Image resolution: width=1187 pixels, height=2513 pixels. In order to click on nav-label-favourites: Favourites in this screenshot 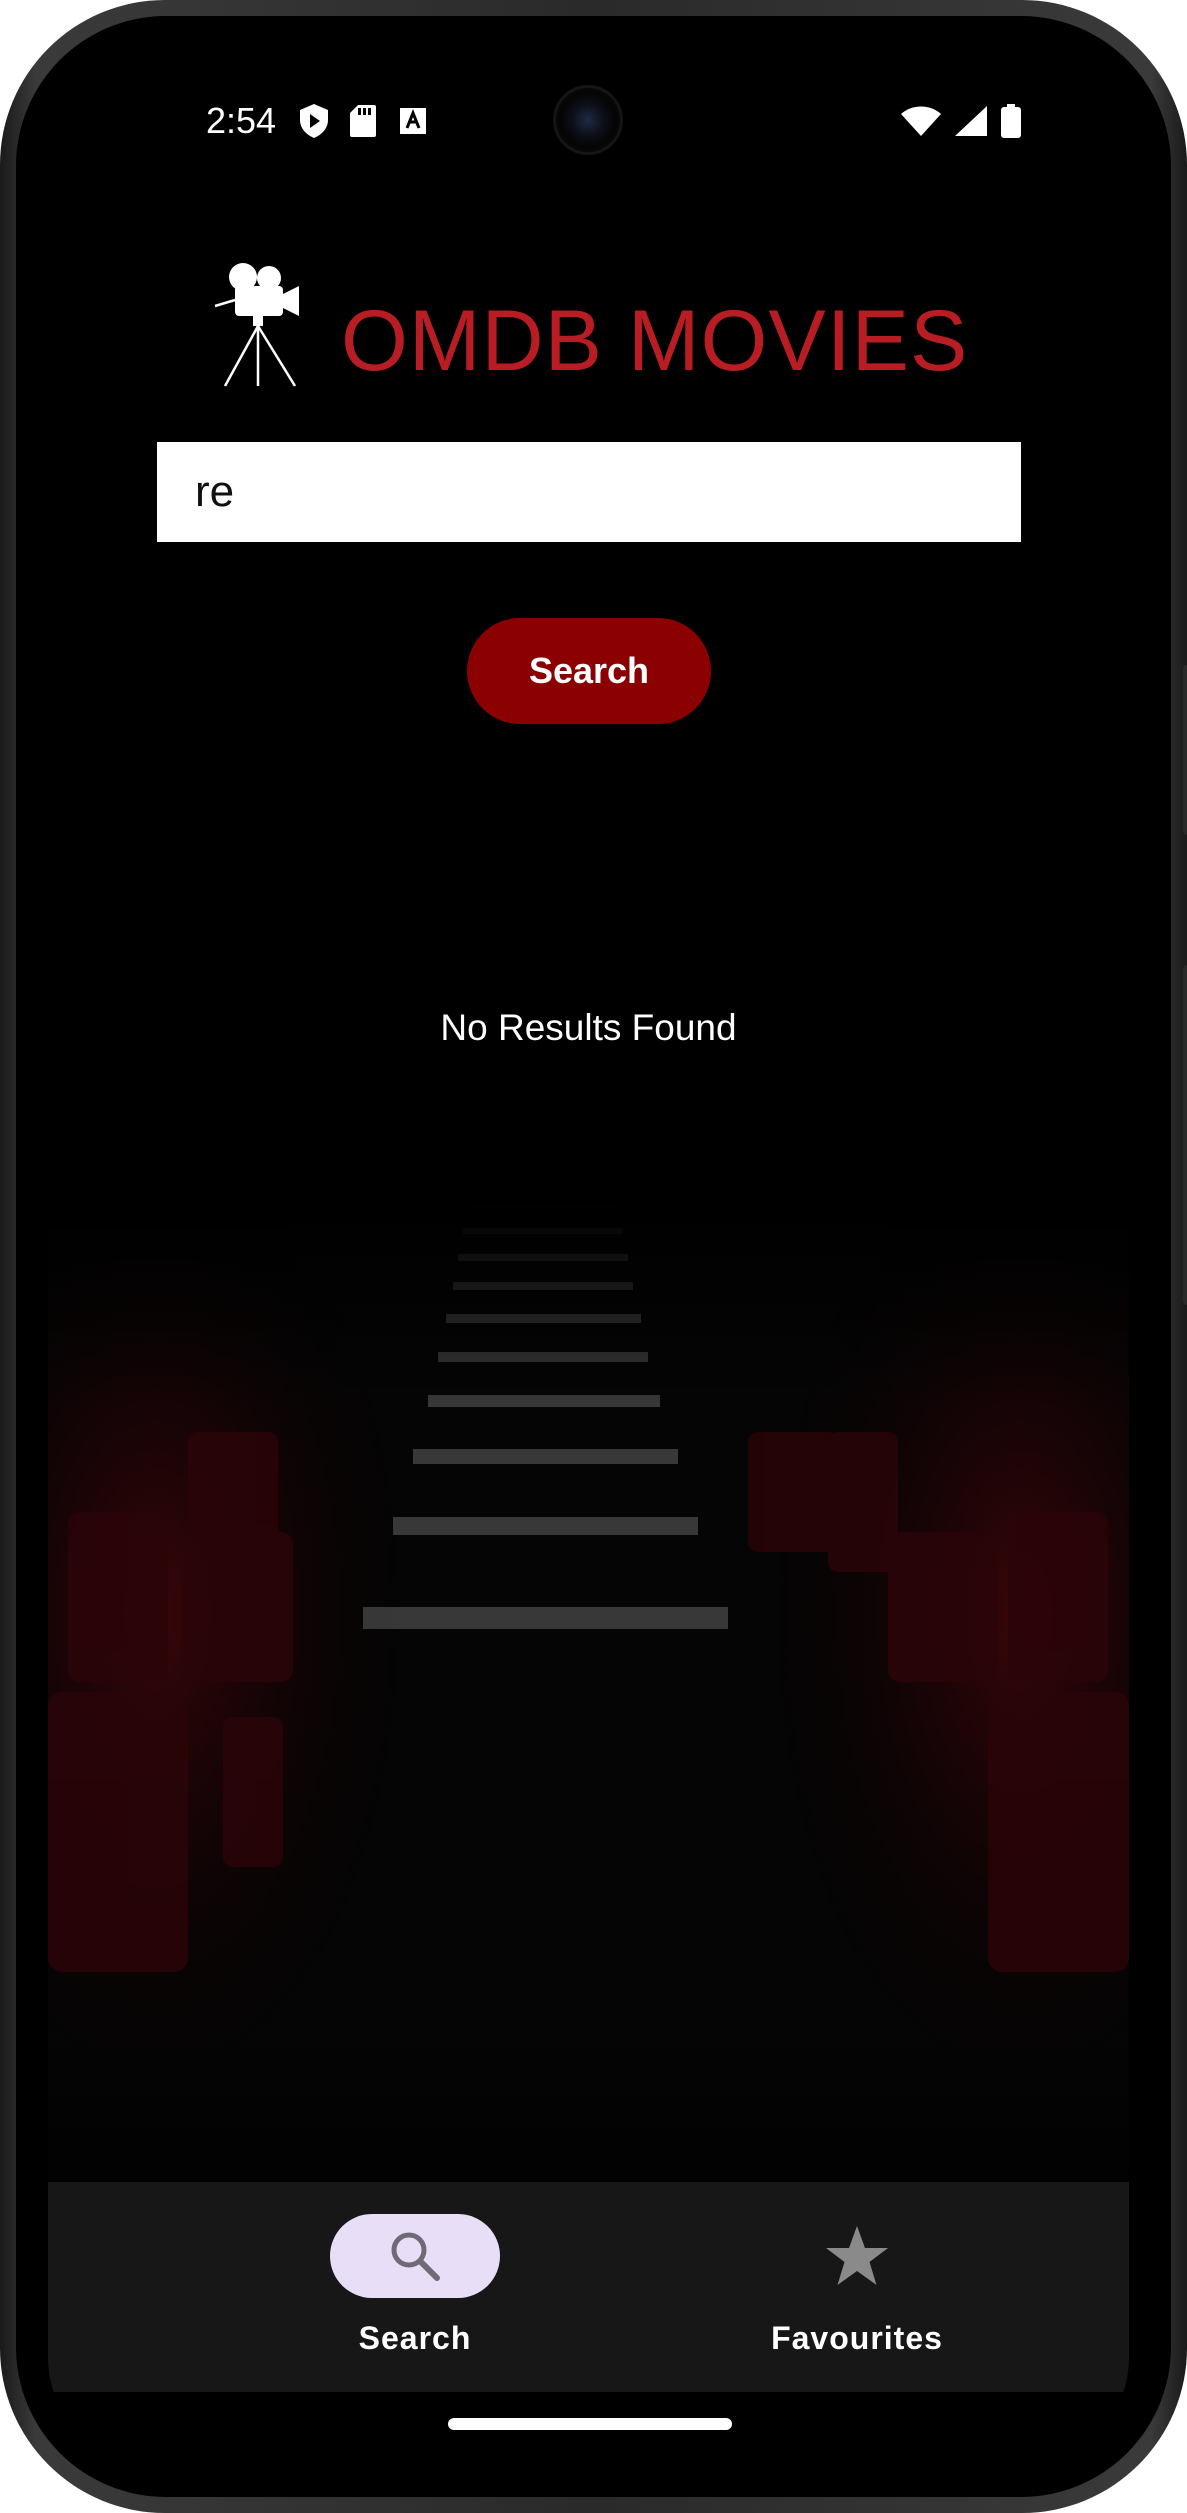, I will do `click(857, 2338)`.